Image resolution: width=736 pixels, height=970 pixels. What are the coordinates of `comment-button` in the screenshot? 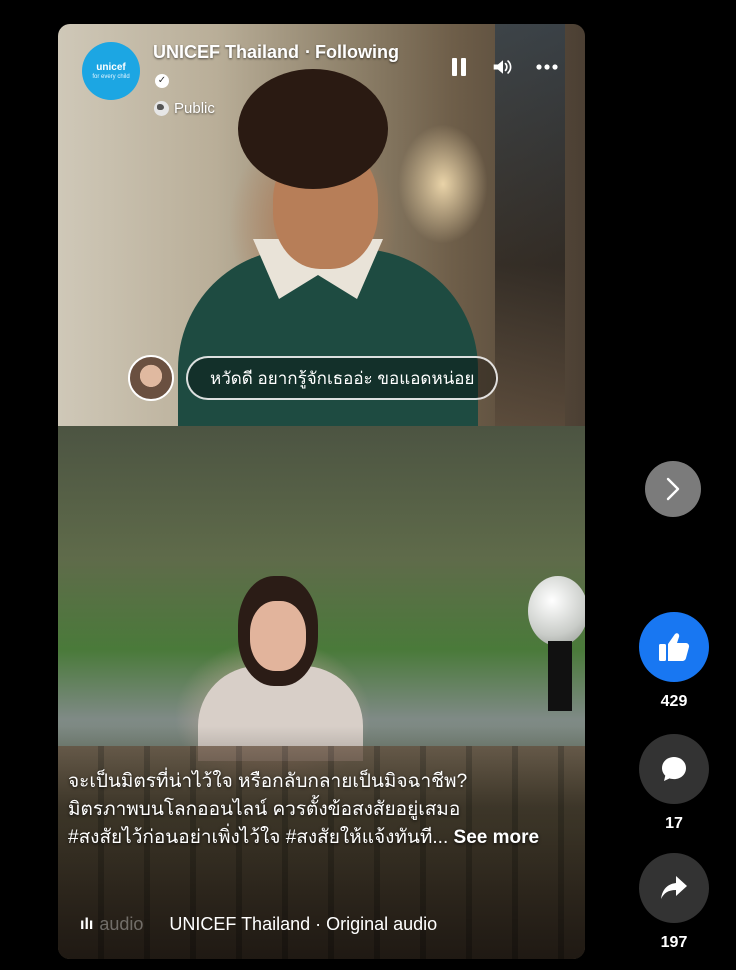 It's located at (674, 769).